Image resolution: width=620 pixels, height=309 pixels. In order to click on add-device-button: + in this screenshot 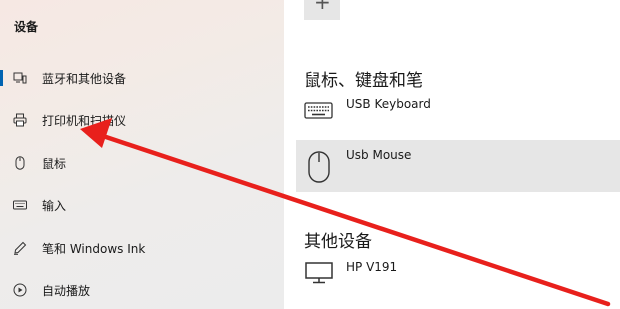, I will do `click(322, 10)`.